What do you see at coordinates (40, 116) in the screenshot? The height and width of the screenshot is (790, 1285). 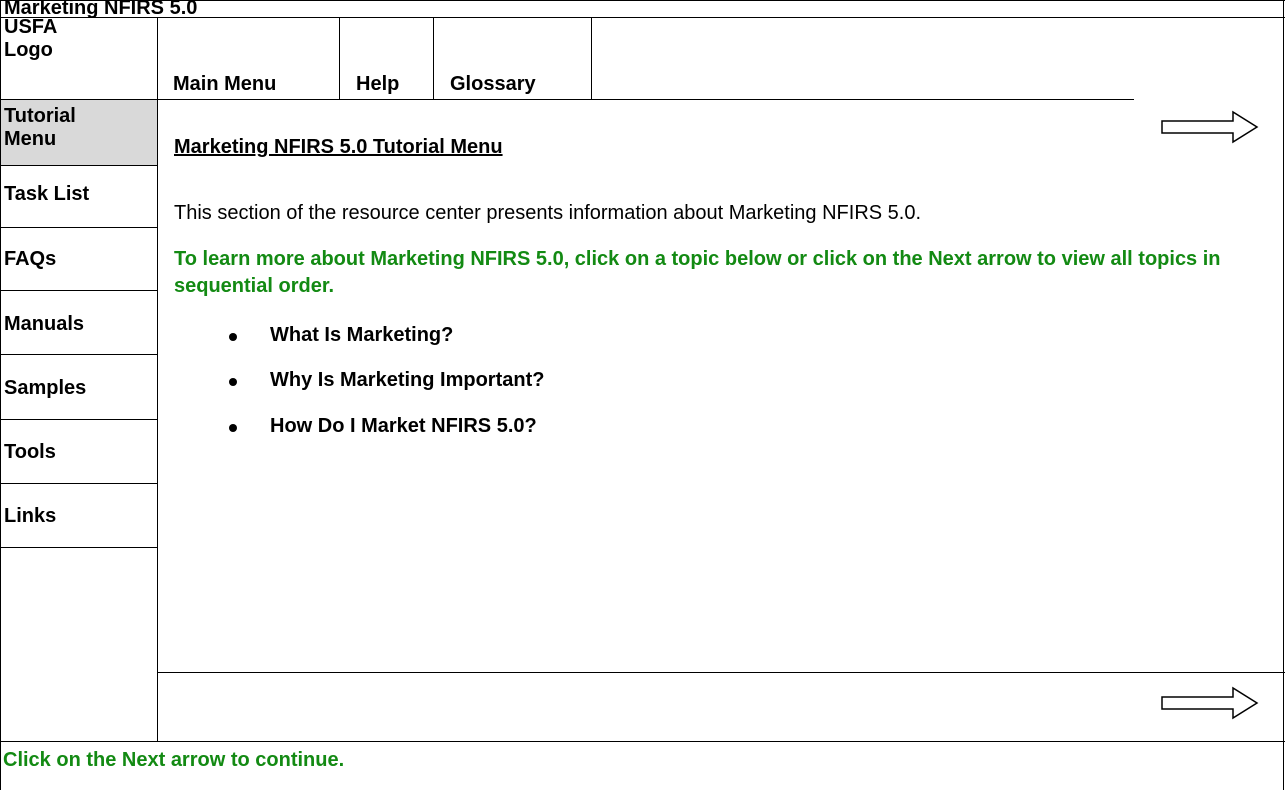 I see `sidebar-active-line-1: Tutorial` at bounding box center [40, 116].